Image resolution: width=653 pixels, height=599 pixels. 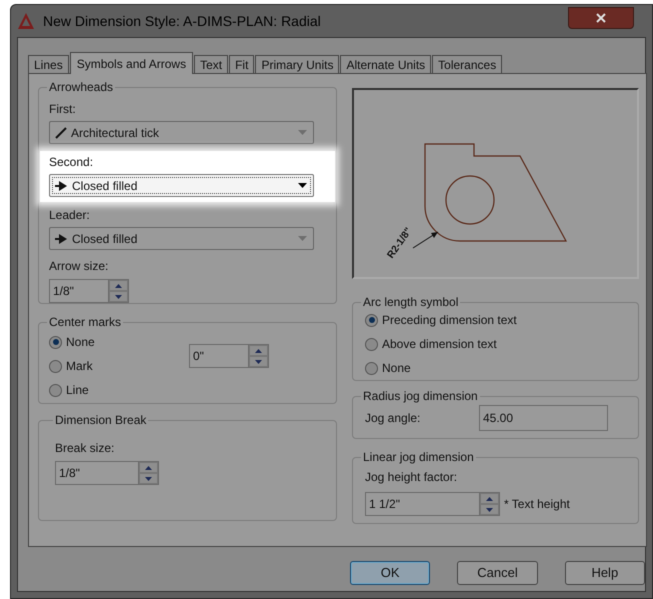 I want to click on group-title: Arc length symbol, so click(x=411, y=302).